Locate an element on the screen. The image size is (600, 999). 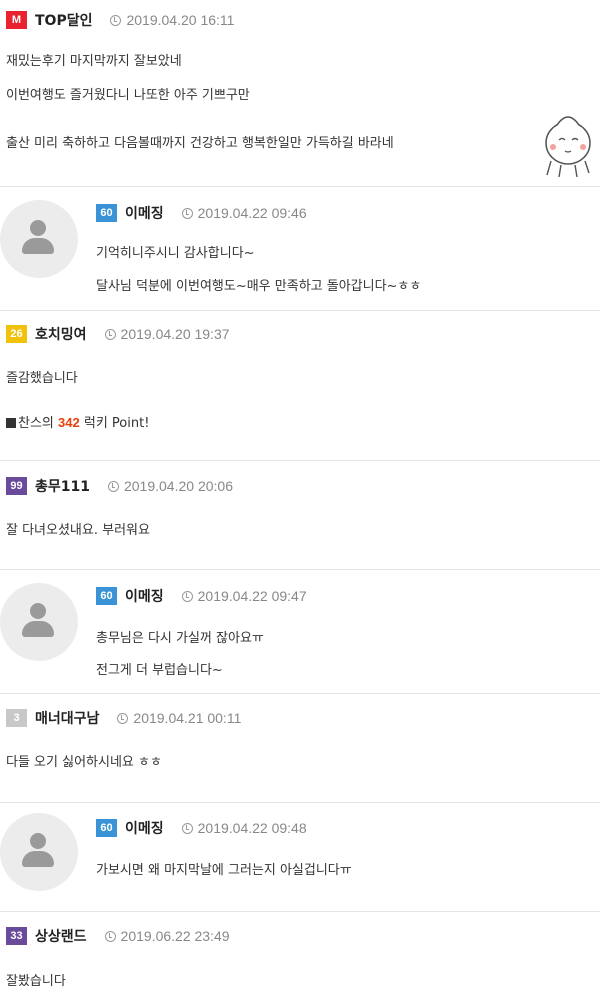
comment-header: 3 매너대구남 2019.04.21 00:11 is located at coordinates (123, 718).